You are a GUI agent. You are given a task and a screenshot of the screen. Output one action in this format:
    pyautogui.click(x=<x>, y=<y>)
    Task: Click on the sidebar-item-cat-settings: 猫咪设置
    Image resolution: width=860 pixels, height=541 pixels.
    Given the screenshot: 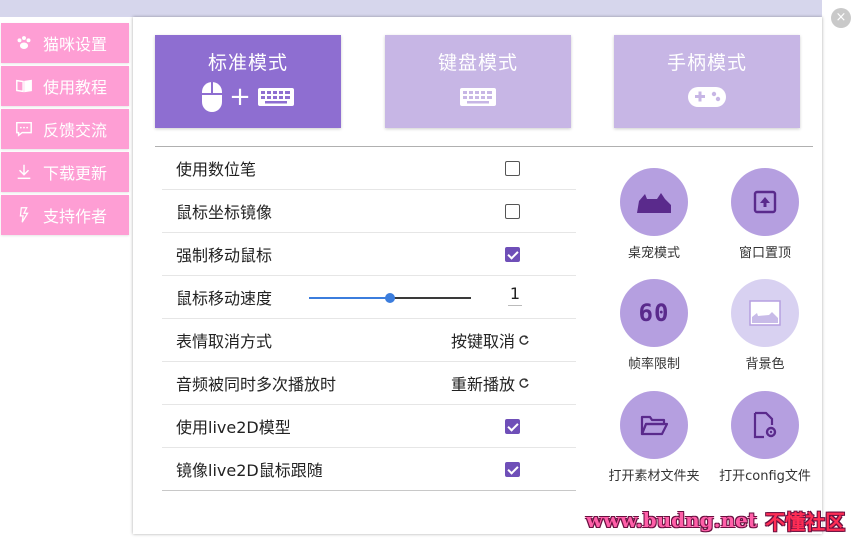 What is the action you would take?
    pyautogui.click(x=65, y=43)
    